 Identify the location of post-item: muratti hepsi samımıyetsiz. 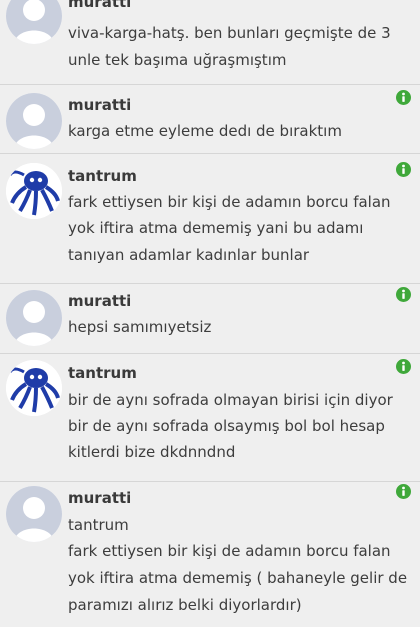
(210, 319).